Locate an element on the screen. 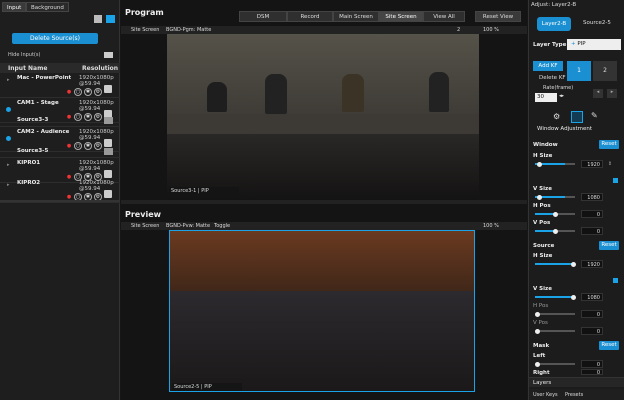 The image size is (624, 400). crop-icon is located at coordinates (577, 117).